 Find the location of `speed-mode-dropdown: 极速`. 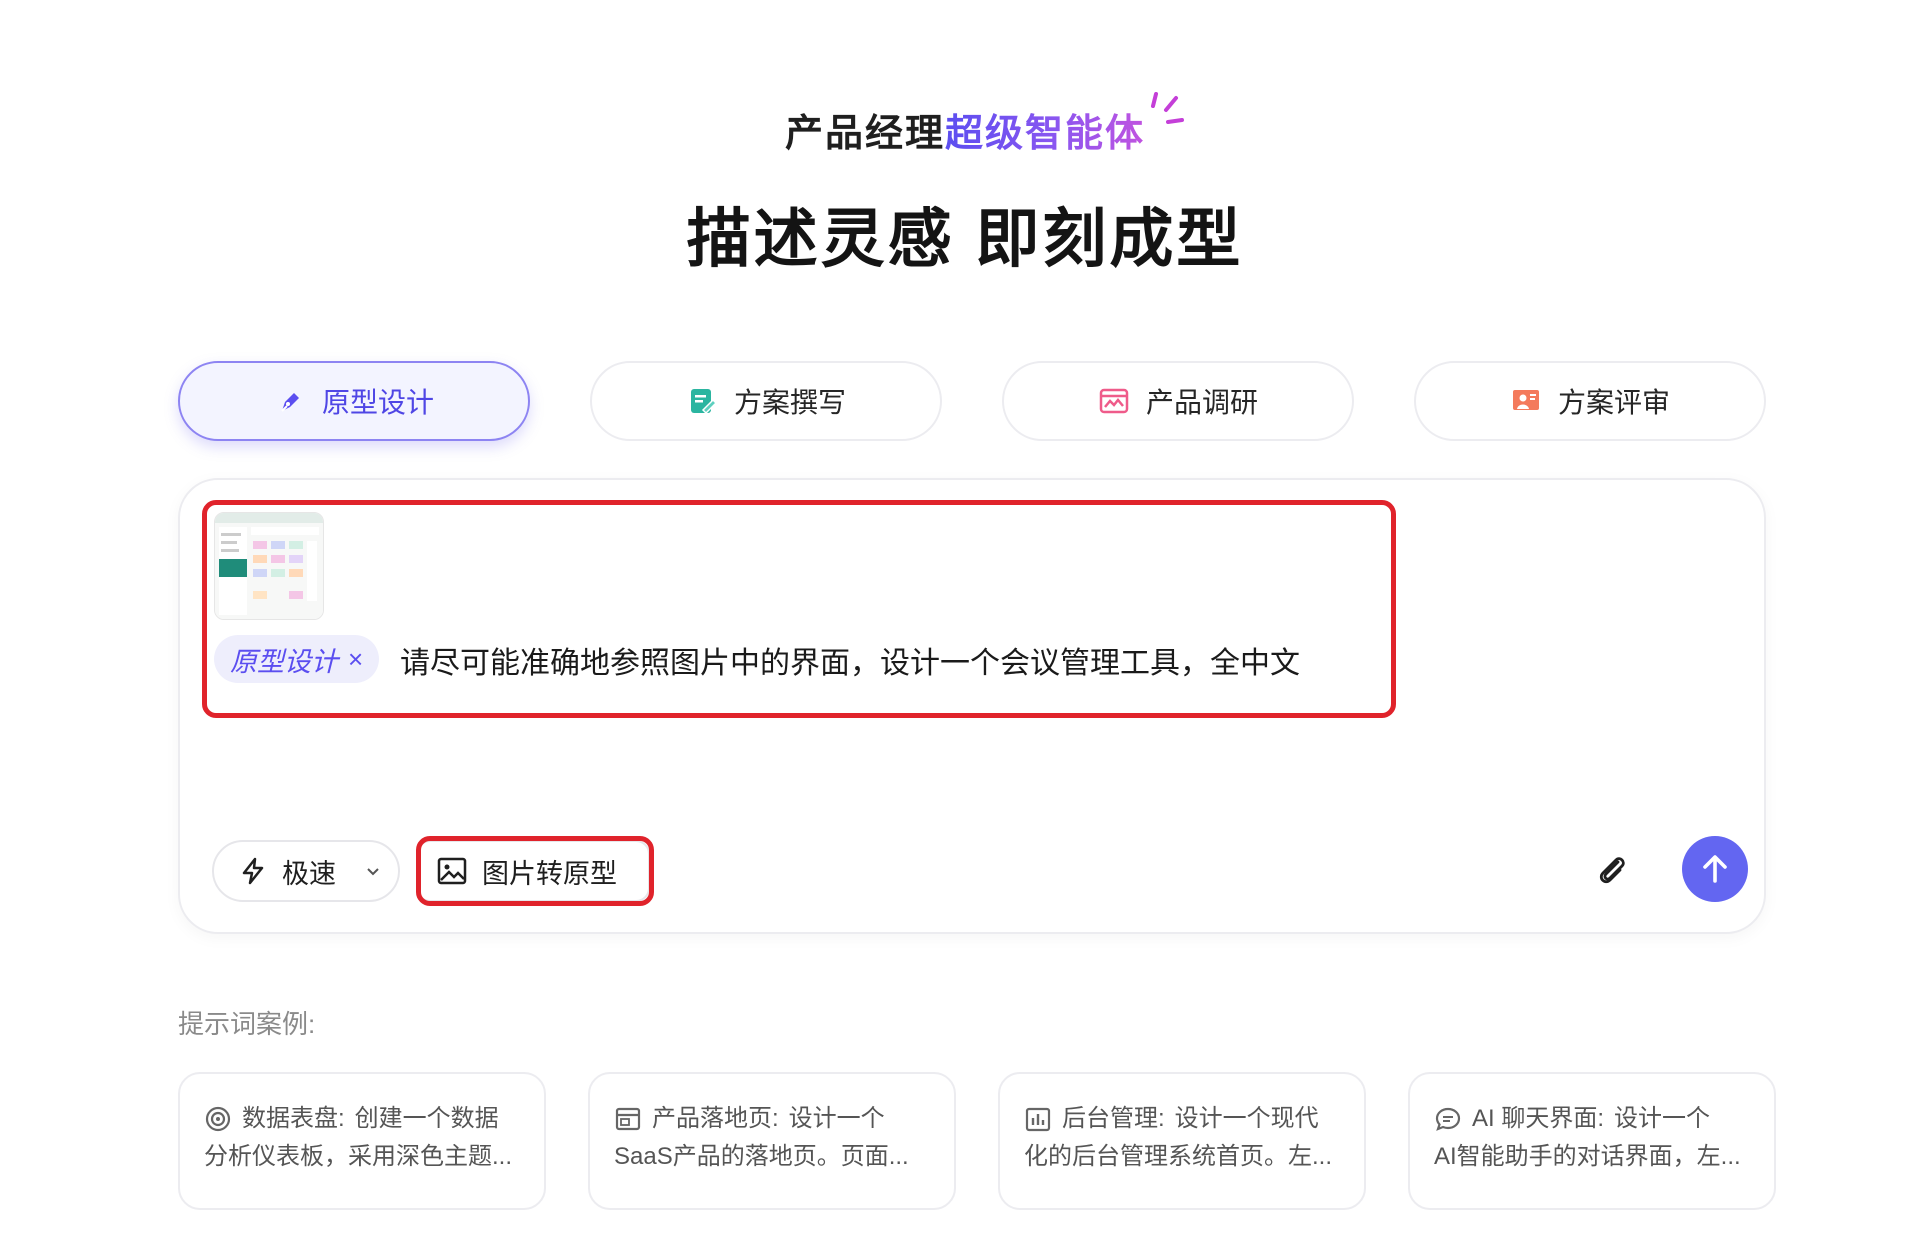

speed-mode-dropdown: 极速 is located at coordinates (306, 871).